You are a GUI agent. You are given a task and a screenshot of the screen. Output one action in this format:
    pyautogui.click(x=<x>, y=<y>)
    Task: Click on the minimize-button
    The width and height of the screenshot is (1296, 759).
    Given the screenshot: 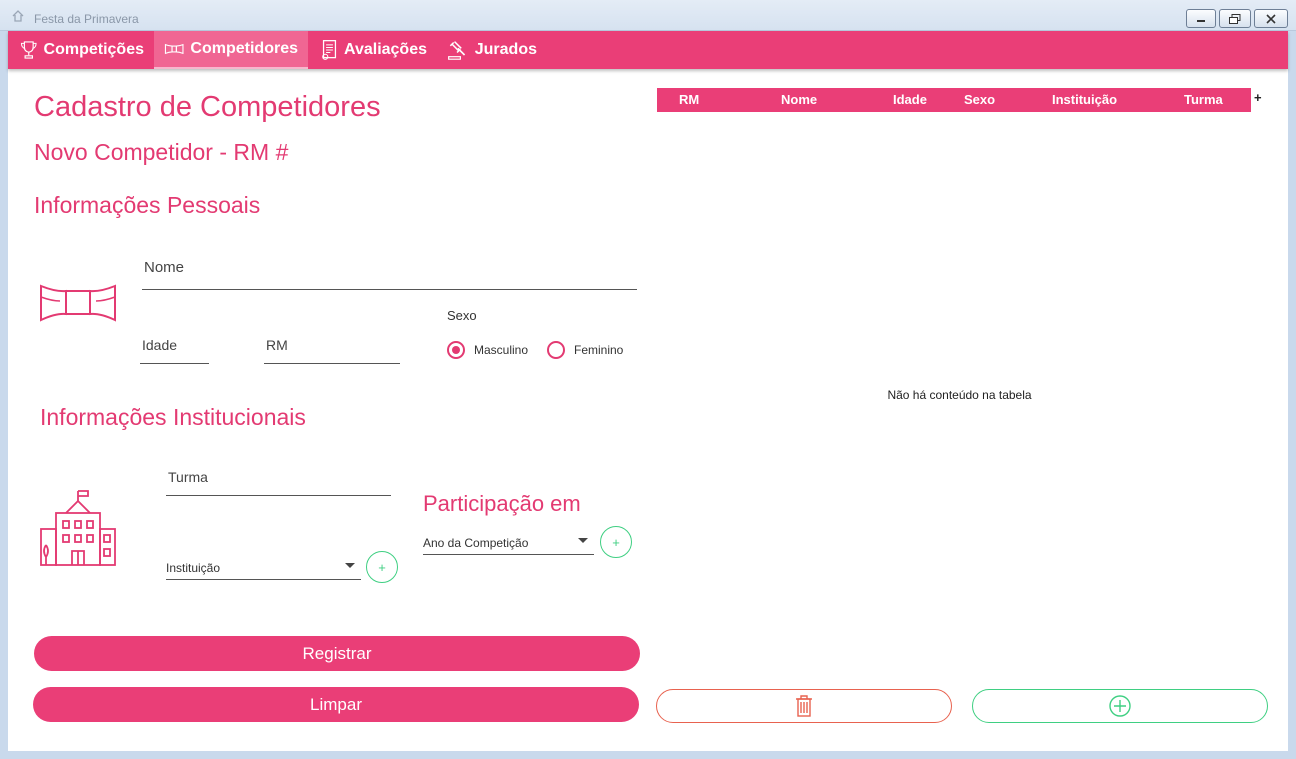 What is the action you would take?
    pyautogui.click(x=1201, y=18)
    